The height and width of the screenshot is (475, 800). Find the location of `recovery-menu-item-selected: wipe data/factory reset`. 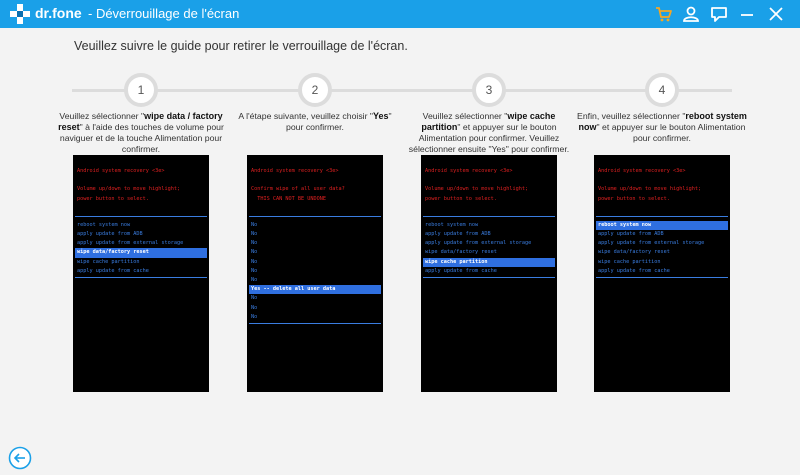

recovery-menu-item-selected: wipe data/factory reset is located at coordinates (141, 253).